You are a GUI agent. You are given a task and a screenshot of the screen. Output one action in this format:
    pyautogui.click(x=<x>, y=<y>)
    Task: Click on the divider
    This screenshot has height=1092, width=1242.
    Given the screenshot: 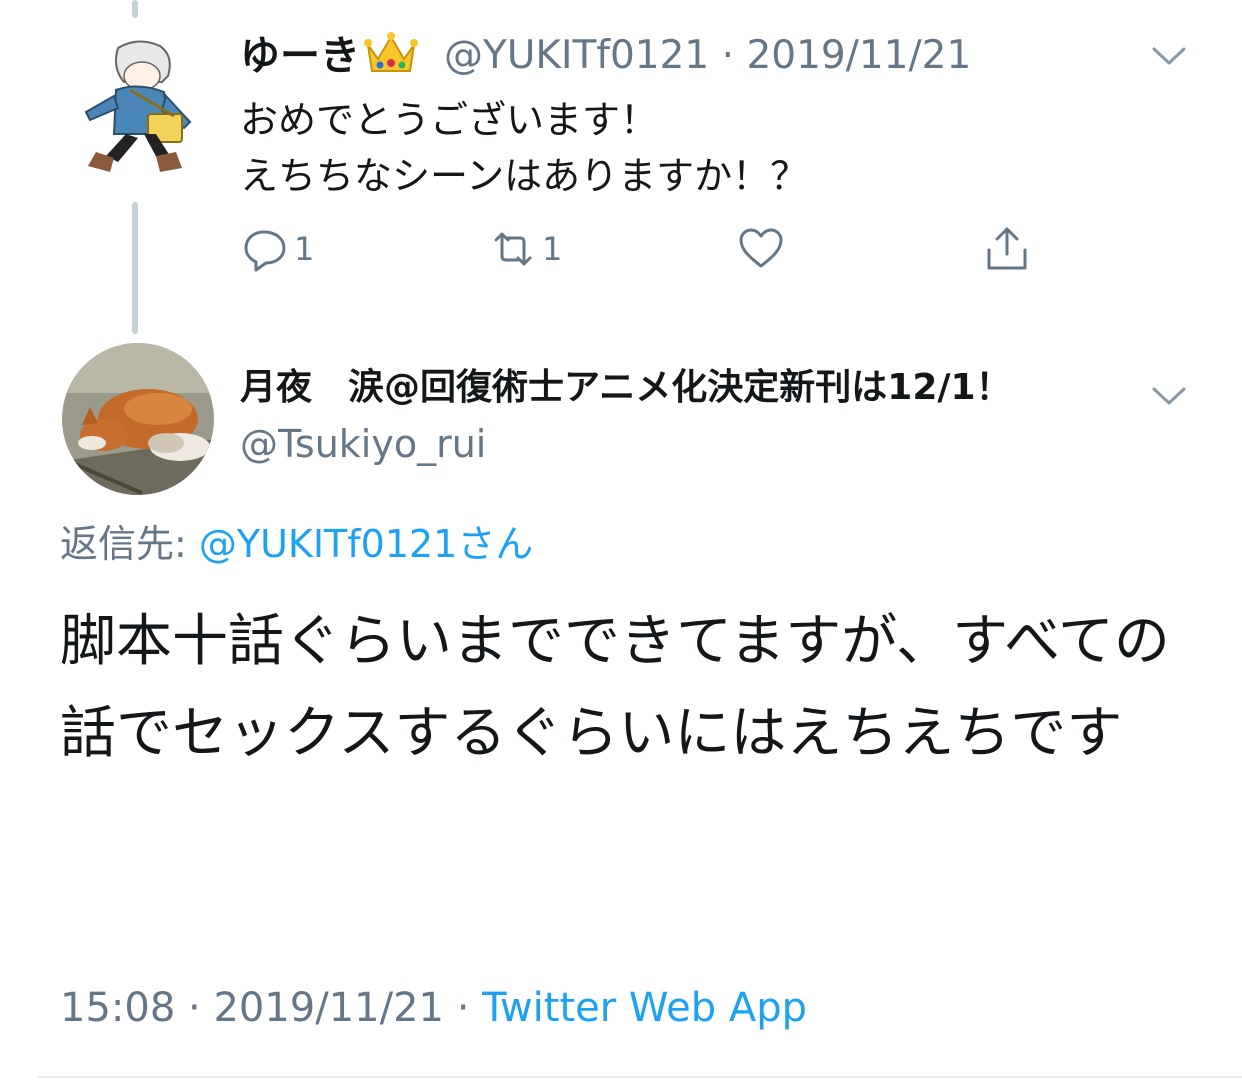 What is the action you would take?
    pyautogui.click(x=640, y=1077)
    